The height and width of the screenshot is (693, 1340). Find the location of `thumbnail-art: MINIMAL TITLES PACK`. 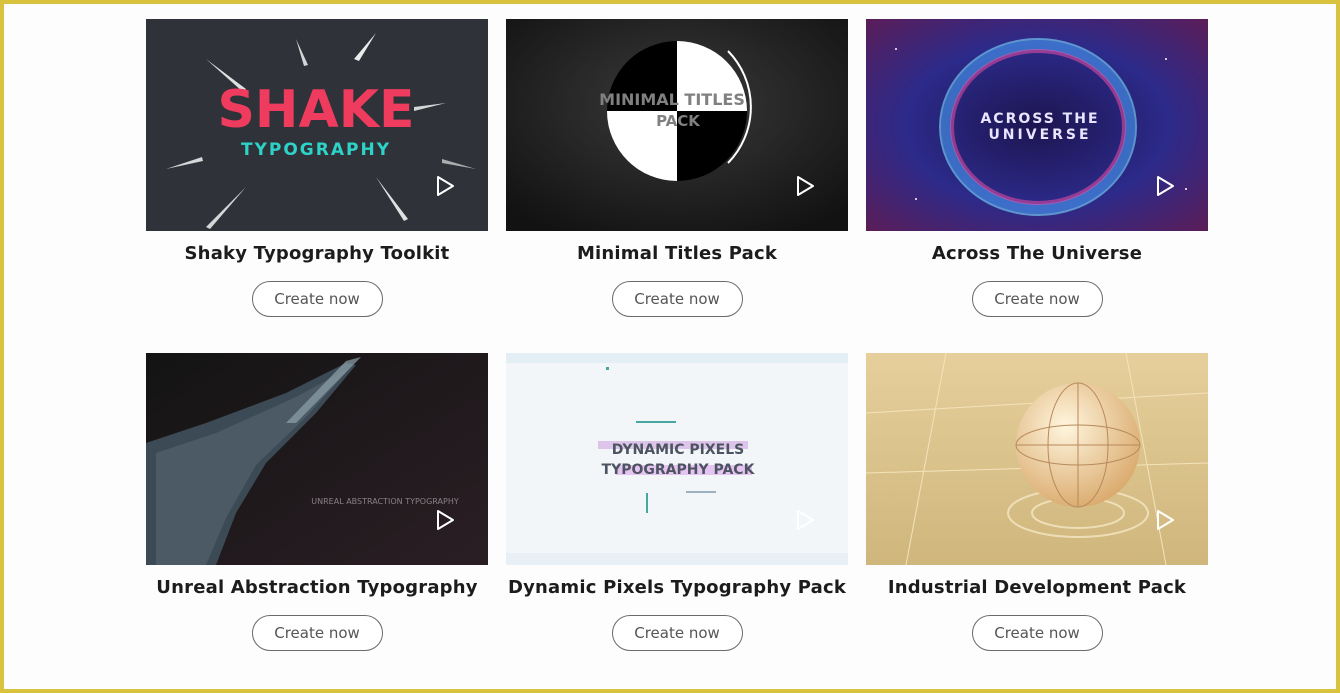

thumbnail-art: MINIMAL TITLES PACK is located at coordinates (677, 125).